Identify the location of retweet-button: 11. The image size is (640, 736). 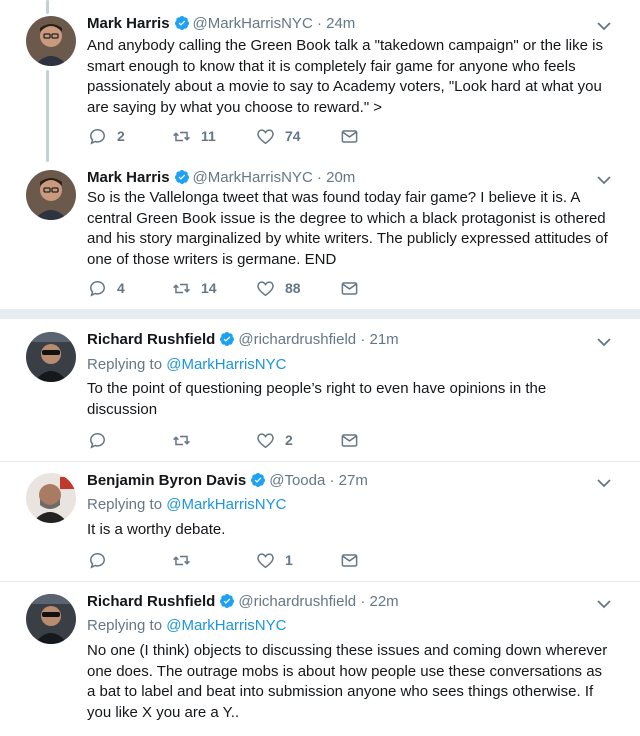
(194, 136).